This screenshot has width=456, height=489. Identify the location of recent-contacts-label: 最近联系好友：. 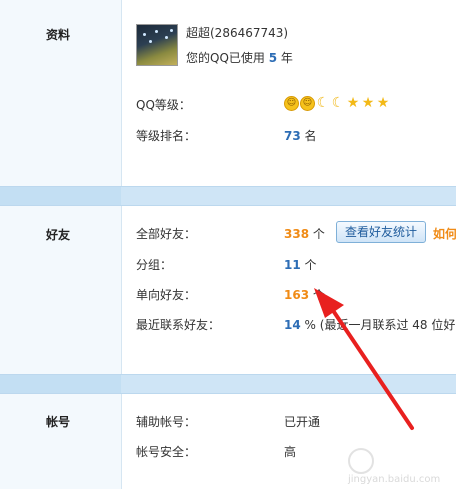
(178, 325).